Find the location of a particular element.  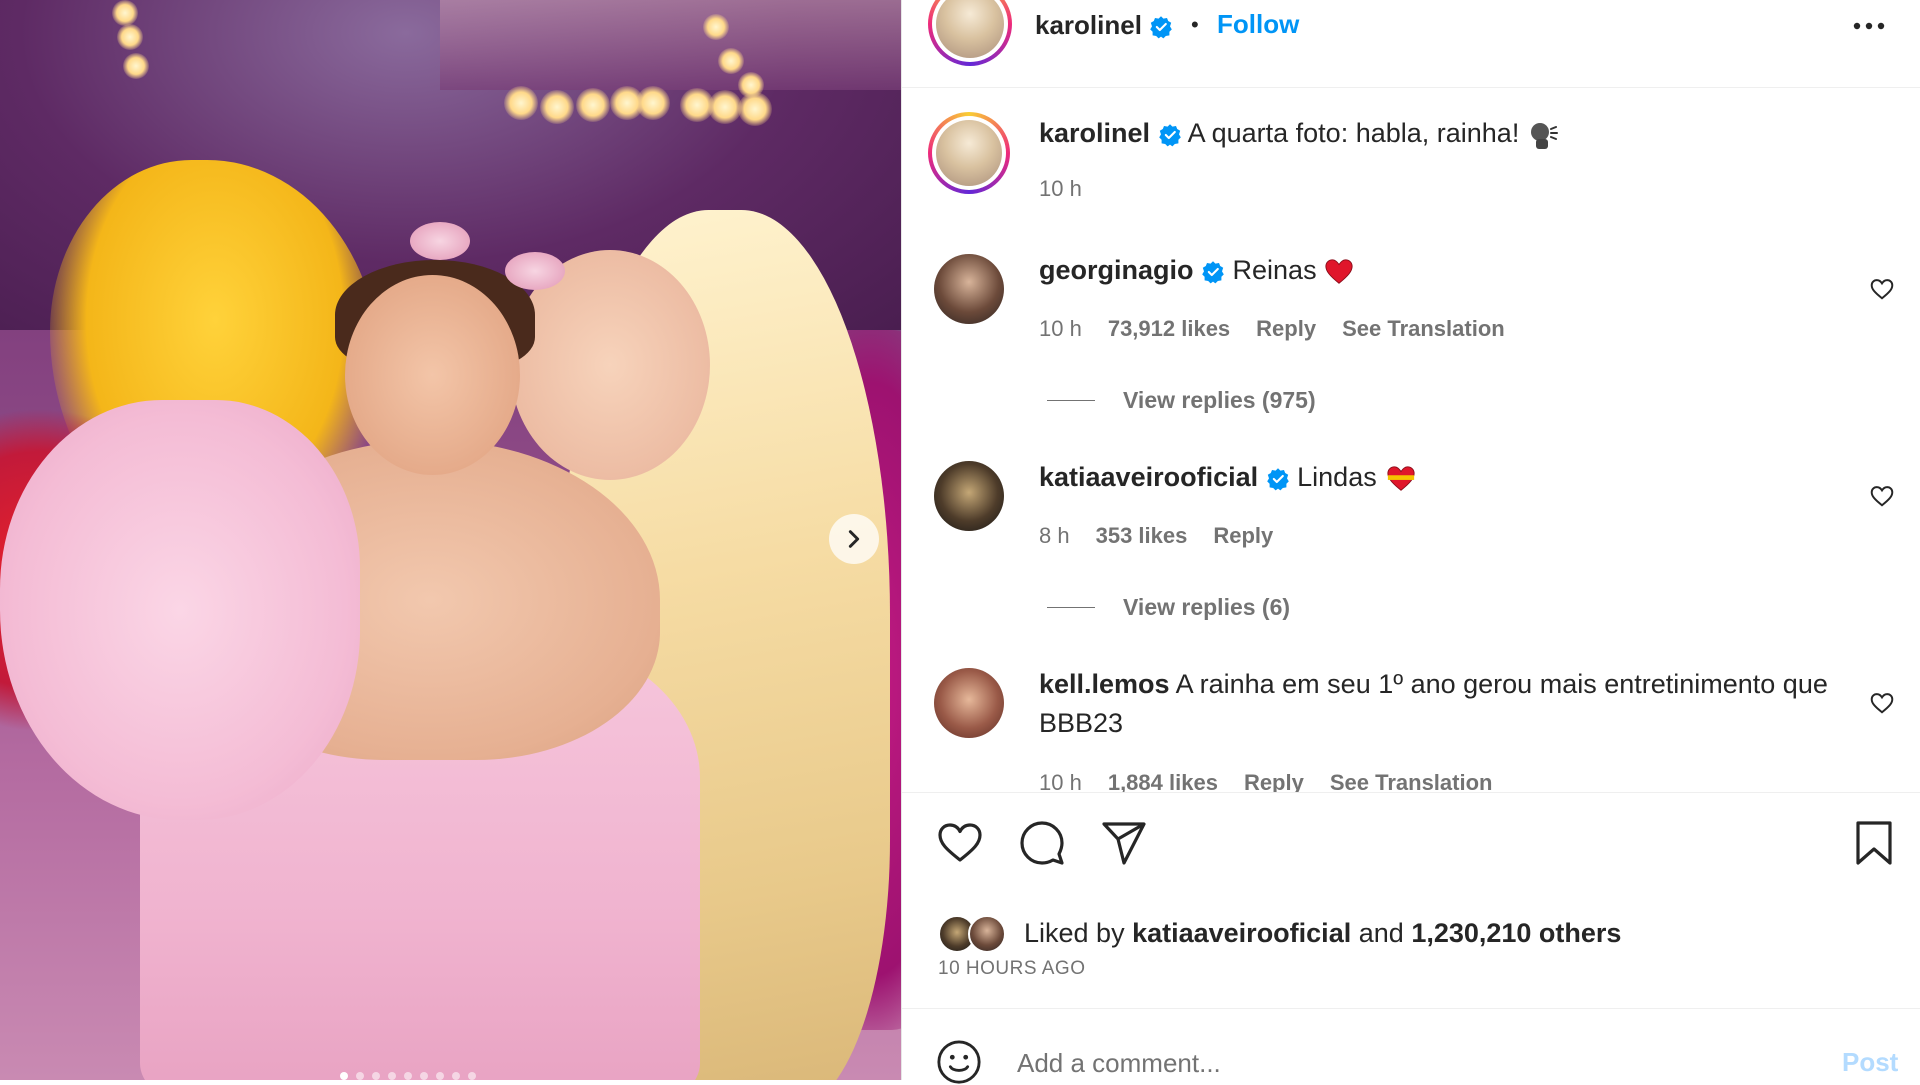

comment-meta: 10 h 73,912 likes Reply See Translation is located at coordinates (1272, 329).